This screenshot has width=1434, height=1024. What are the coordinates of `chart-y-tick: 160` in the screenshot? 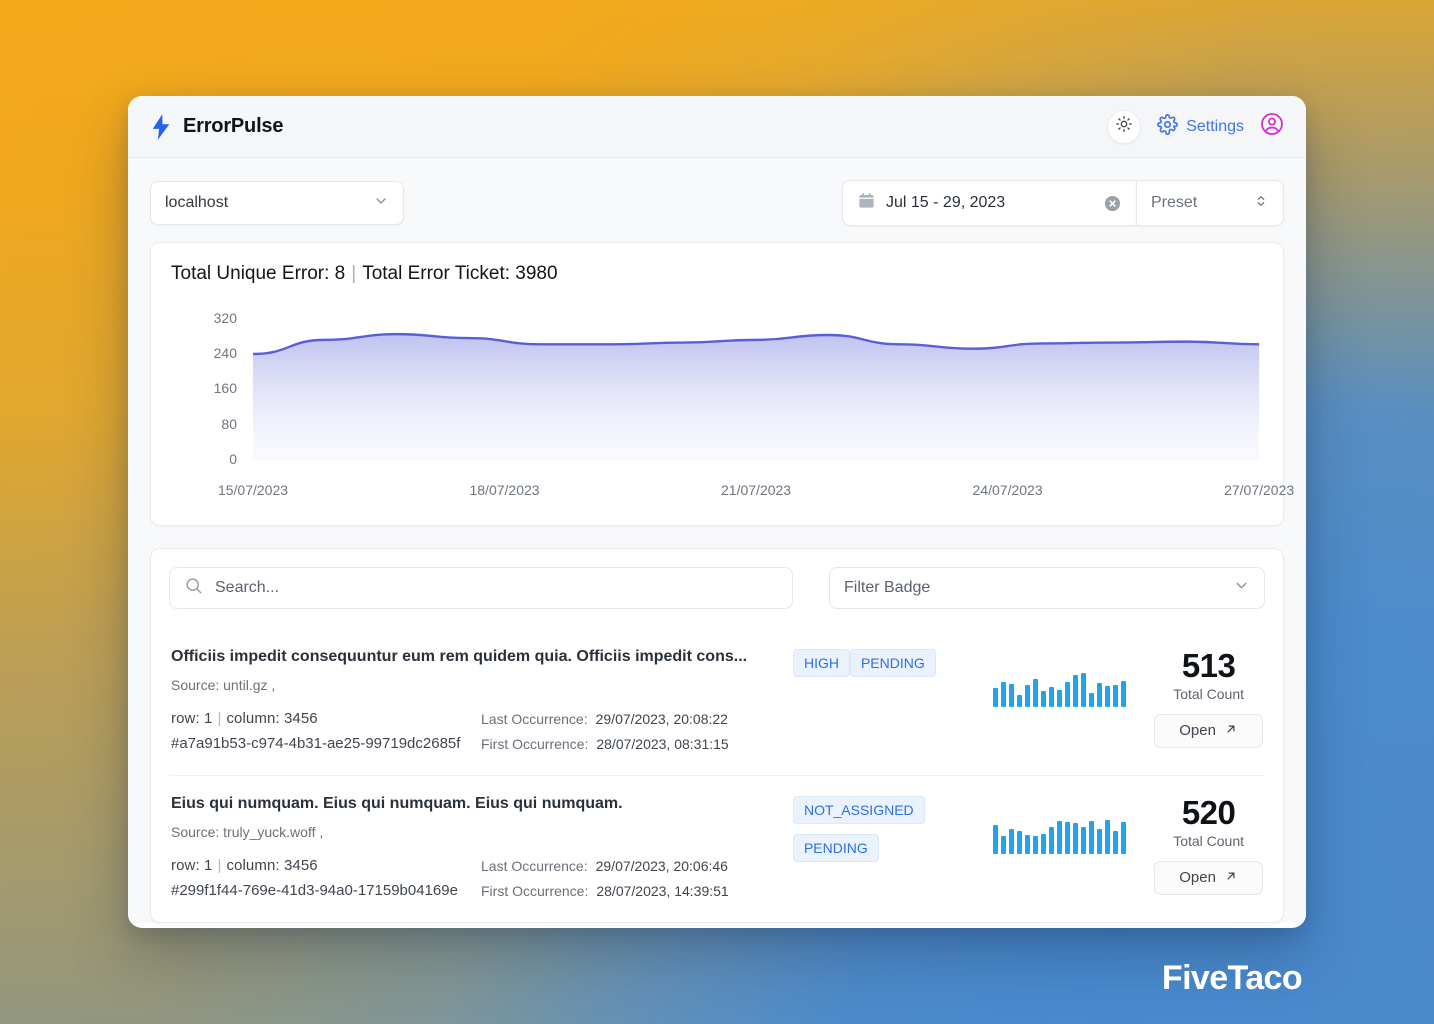 It's located at (225, 388).